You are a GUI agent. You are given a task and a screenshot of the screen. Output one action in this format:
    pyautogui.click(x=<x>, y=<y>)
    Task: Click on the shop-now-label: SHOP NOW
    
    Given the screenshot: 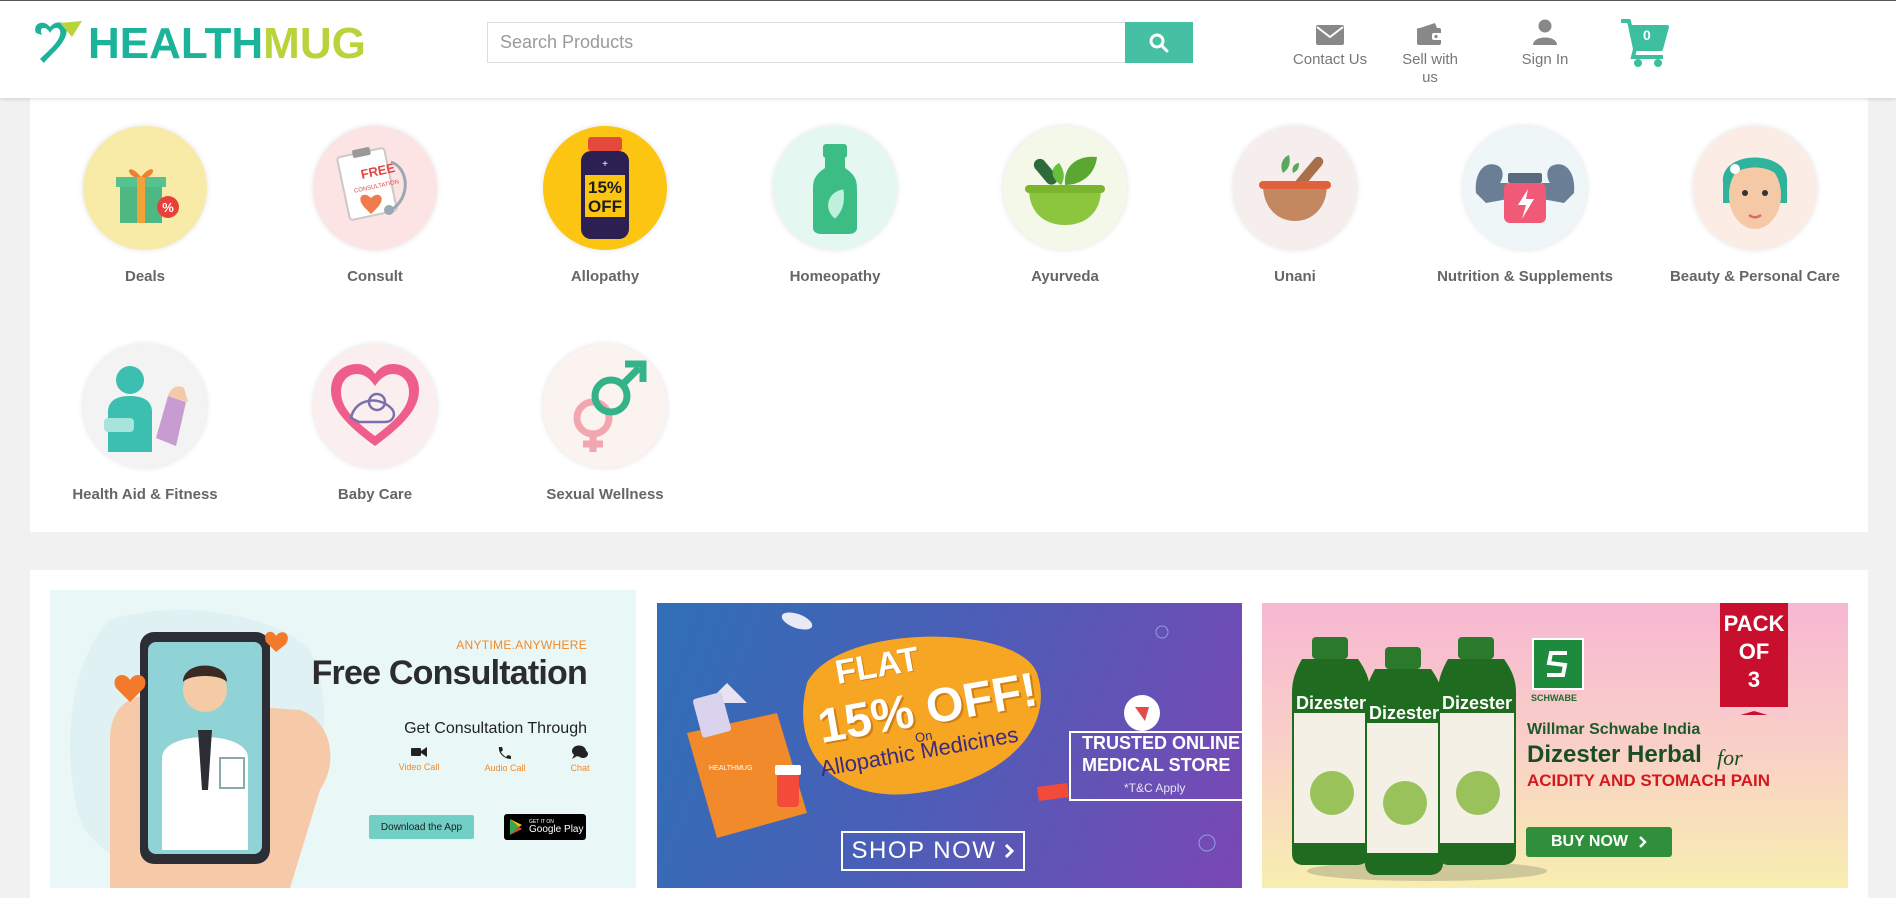 What is the action you would take?
    pyautogui.click(x=924, y=850)
    